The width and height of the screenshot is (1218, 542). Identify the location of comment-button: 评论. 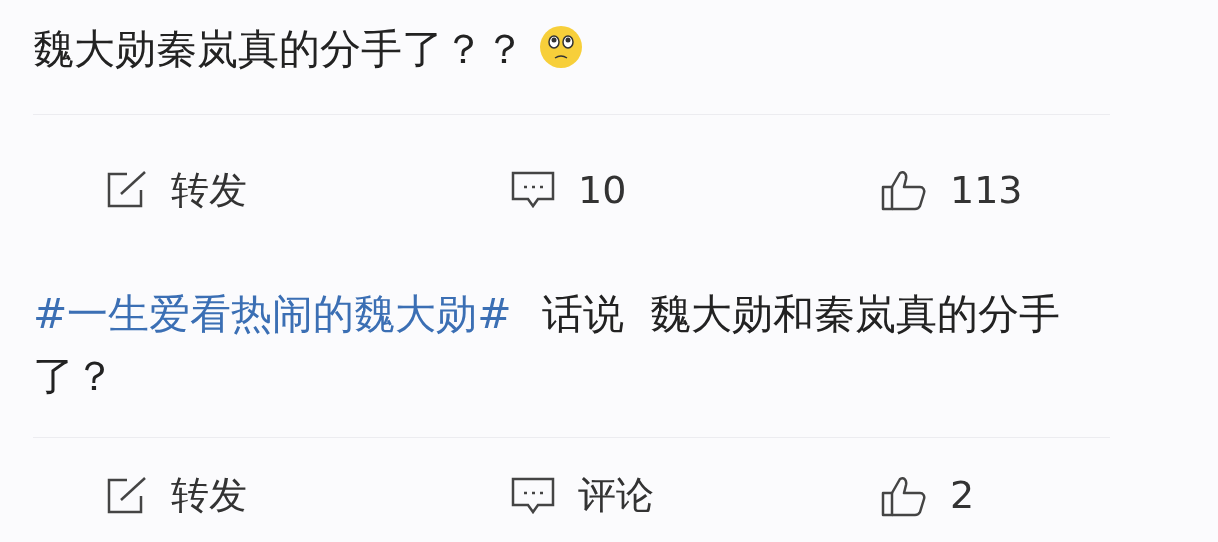
(695, 495).